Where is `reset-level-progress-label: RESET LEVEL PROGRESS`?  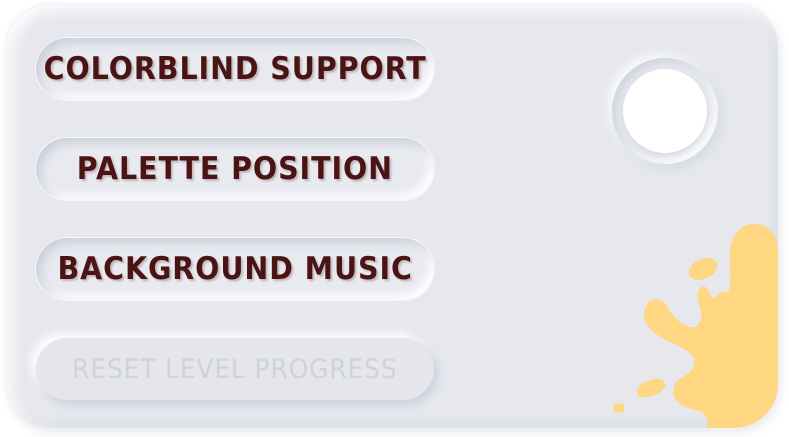
reset-level-progress-label: RESET LEVEL PROGRESS is located at coordinates (235, 369).